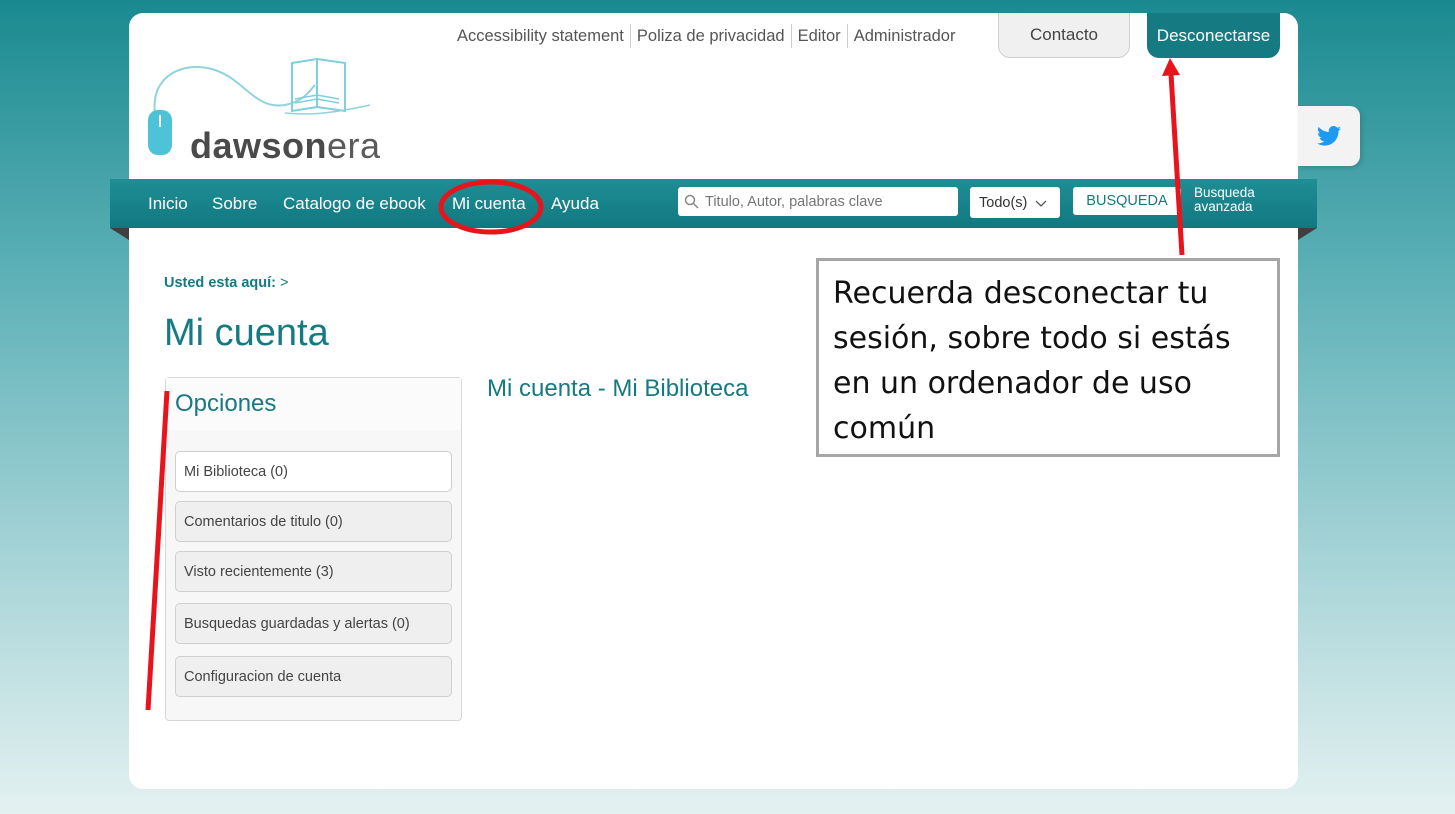  What do you see at coordinates (1176, 164) in the screenshot?
I see `annotation-arrow-line` at bounding box center [1176, 164].